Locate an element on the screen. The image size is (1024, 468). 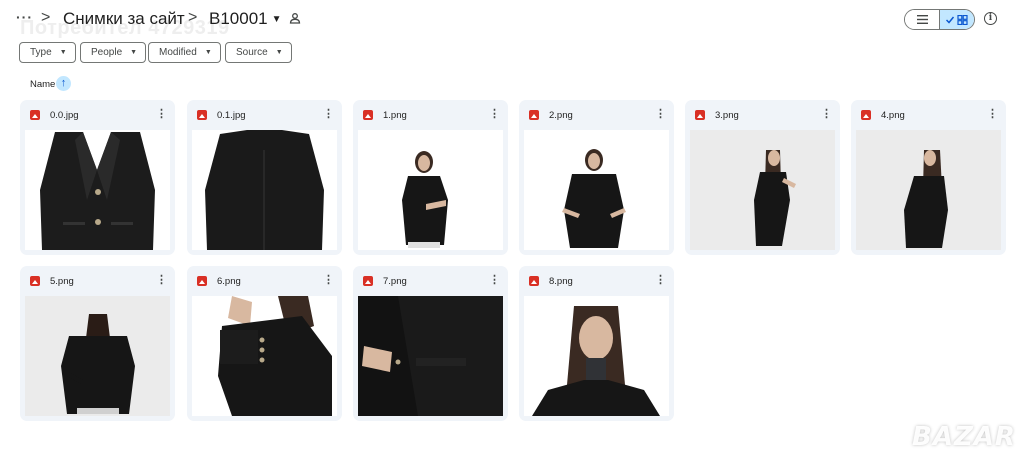
grid-icon is located at coordinates (957, 19).